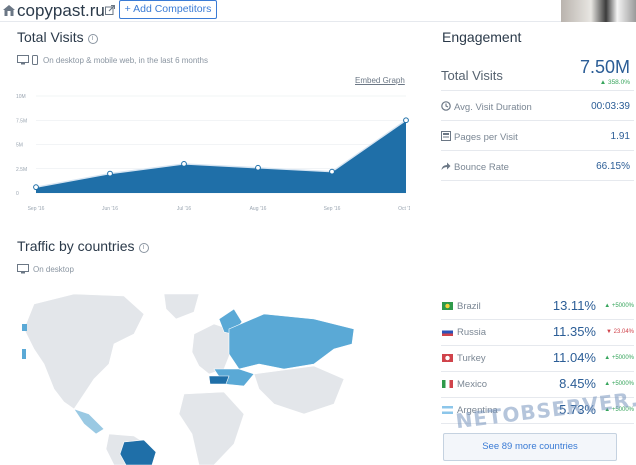  What do you see at coordinates (537, 106) in the screenshot?
I see `avg-visit-duration-row: Avg. Visit Duration 00:03:39` at bounding box center [537, 106].